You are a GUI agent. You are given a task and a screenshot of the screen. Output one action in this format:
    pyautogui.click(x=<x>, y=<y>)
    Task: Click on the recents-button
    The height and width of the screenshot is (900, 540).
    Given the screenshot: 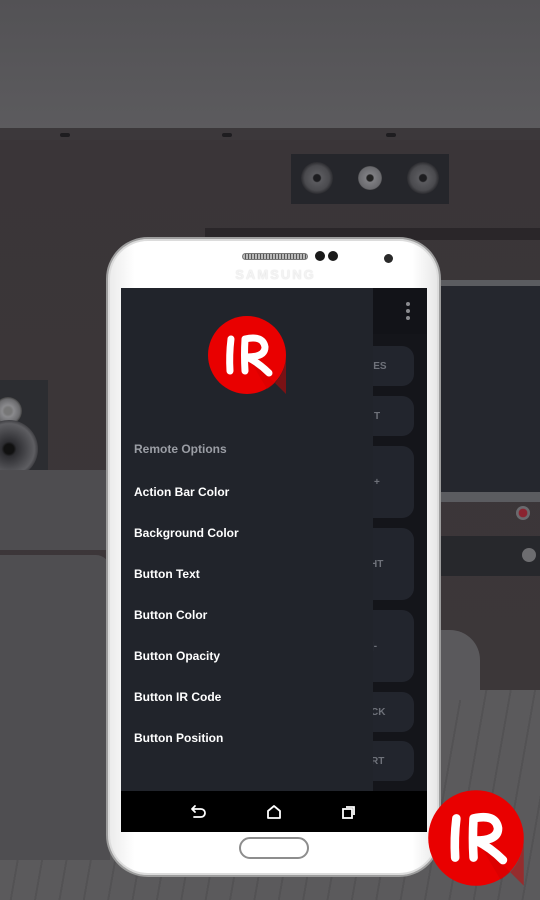 What is the action you would take?
    pyautogui.click(x=349, y=812)
    